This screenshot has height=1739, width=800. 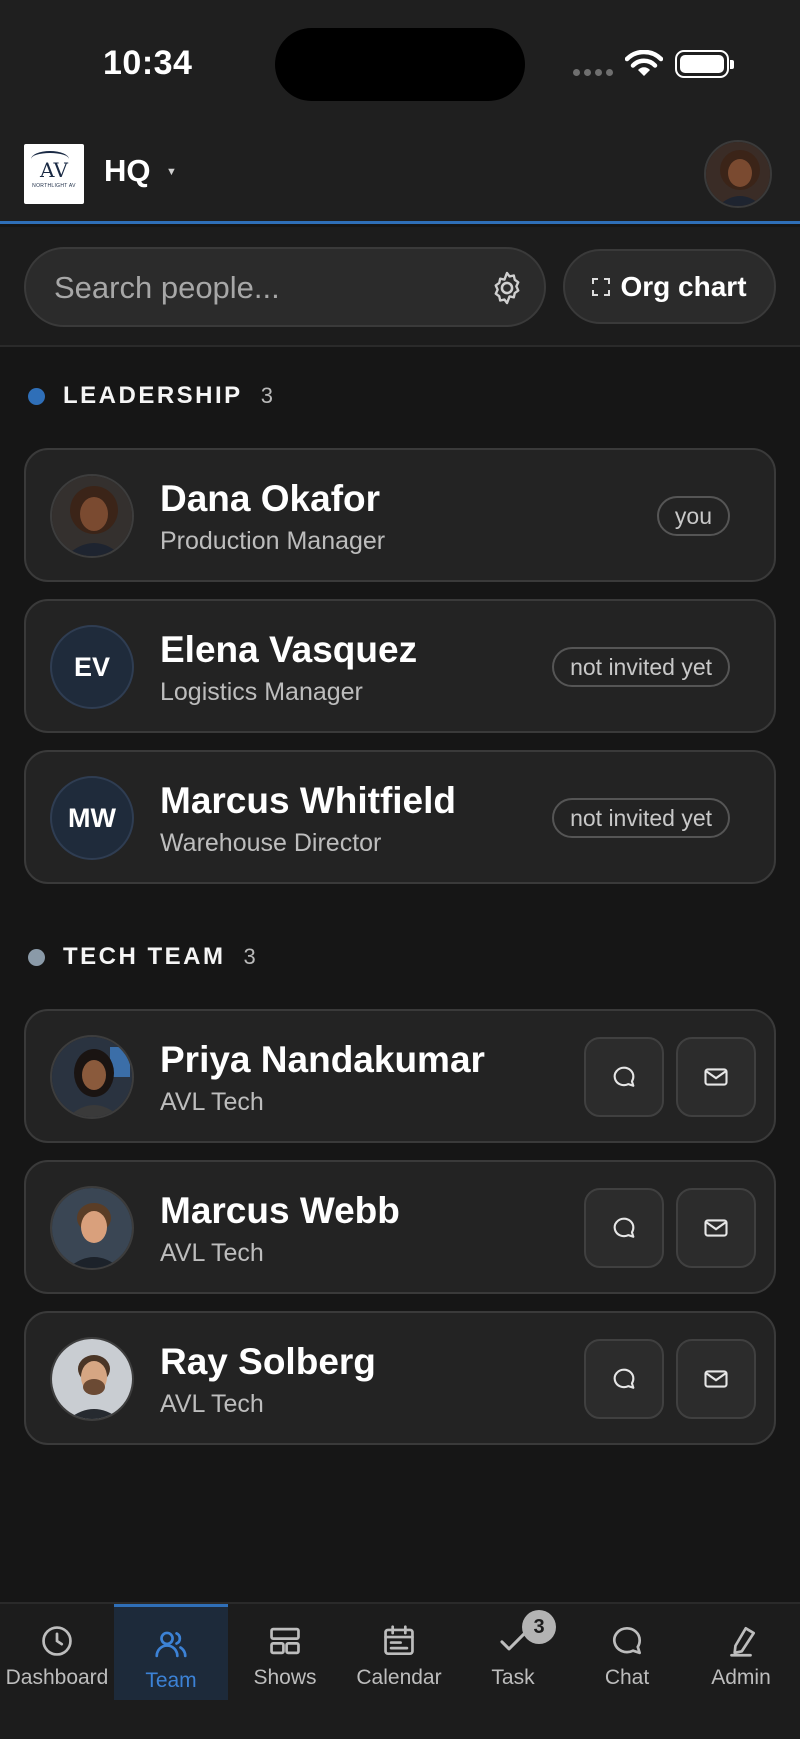 I want to click on expand-icon, so click(x=601, y=286).